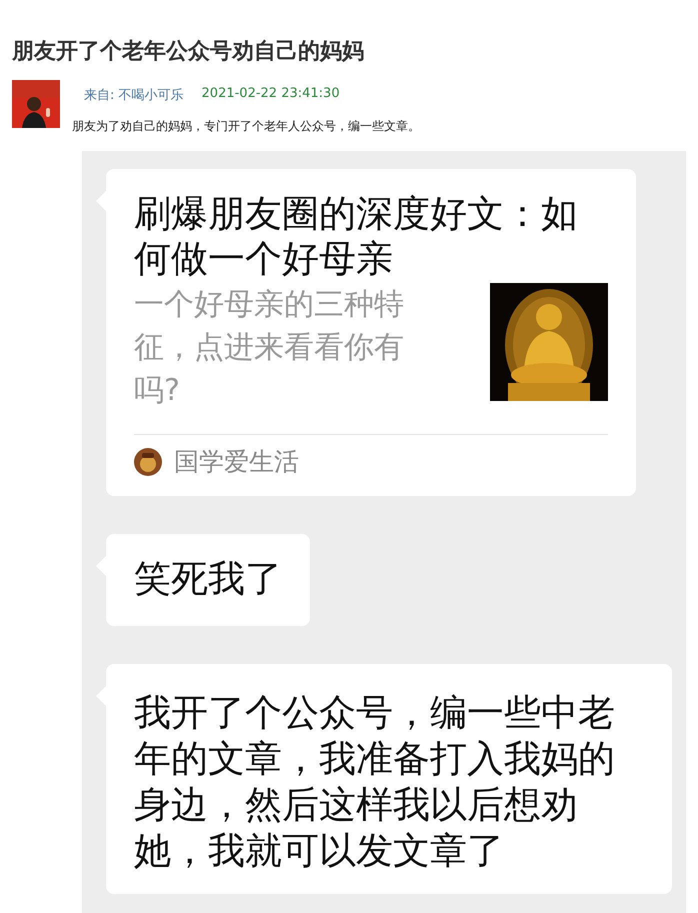 The width and height of the screenshot is (698, 913). I want to click on post-time: 2021-02-22 23:41:30, so click(271, 94).